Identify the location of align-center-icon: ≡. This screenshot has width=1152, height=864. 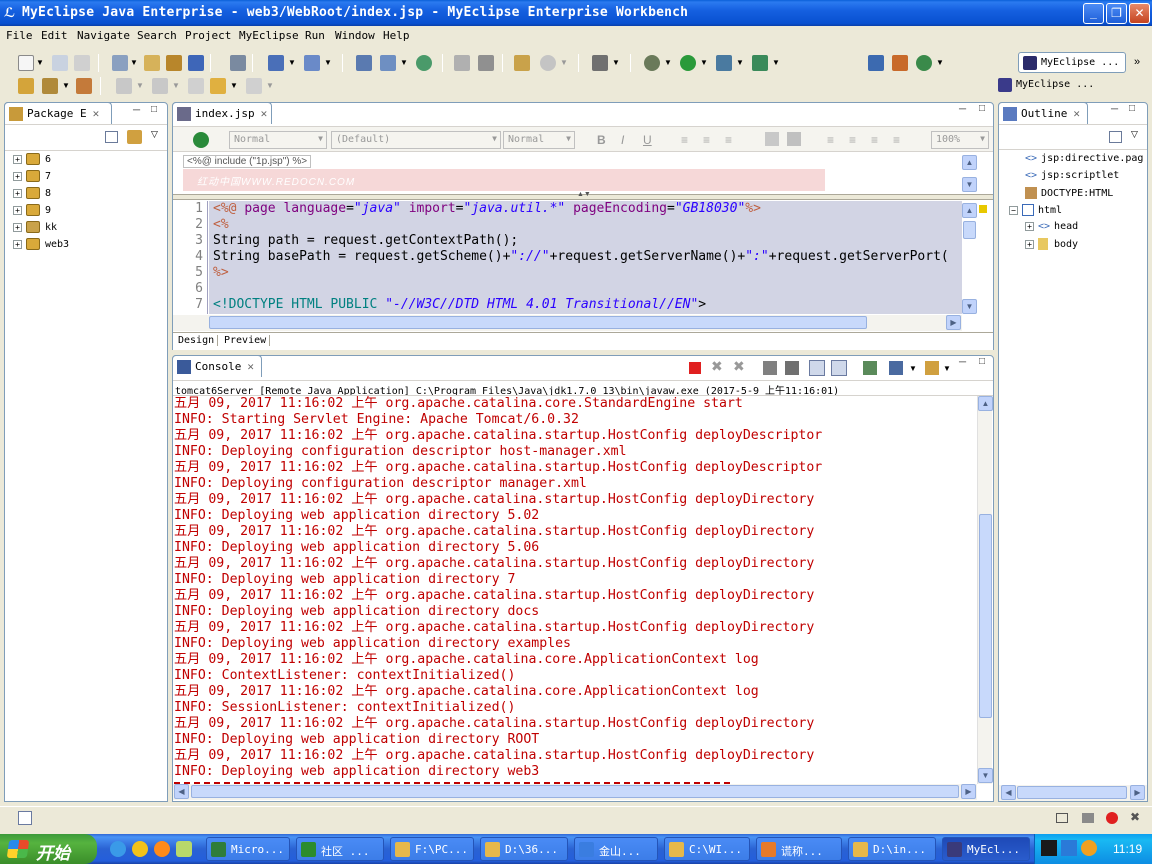
(706, 140).